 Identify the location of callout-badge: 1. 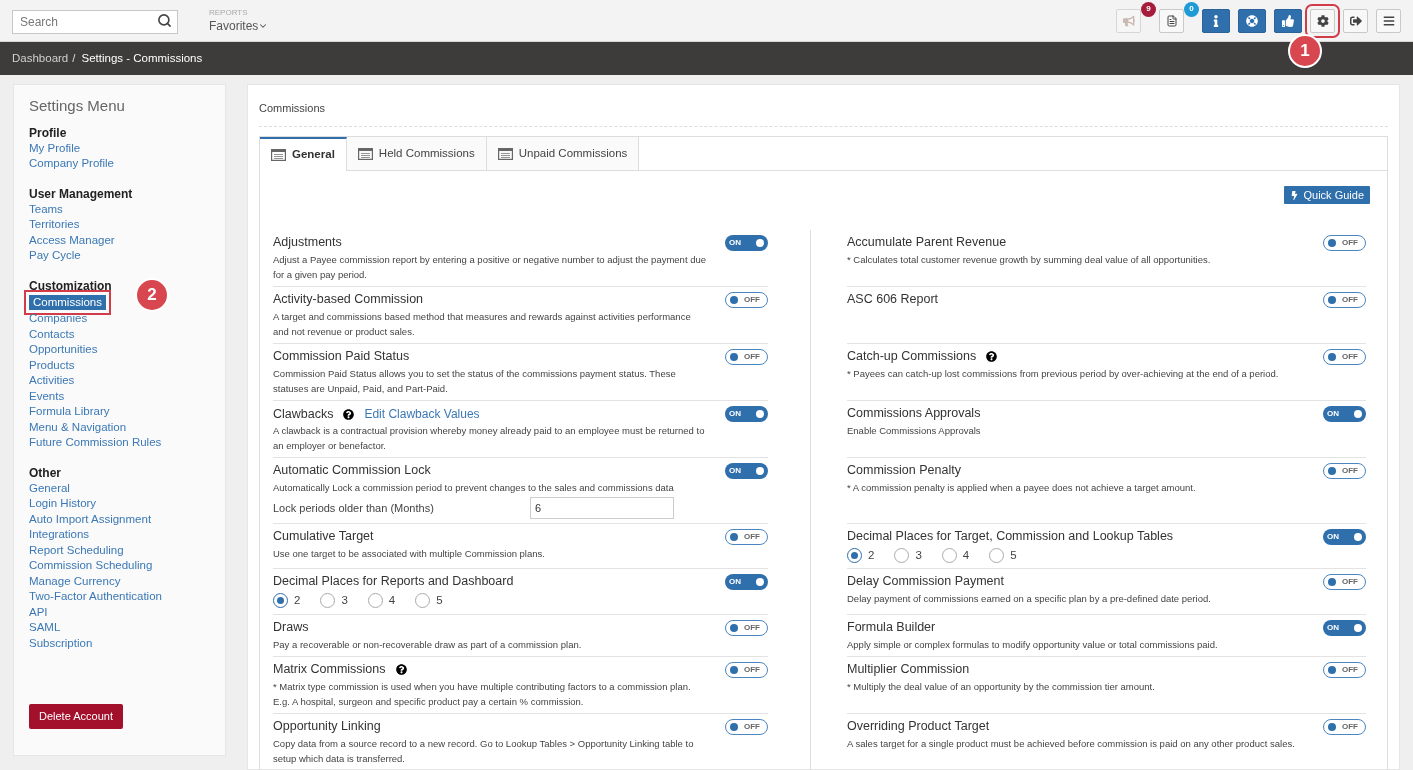
(1305, 50).